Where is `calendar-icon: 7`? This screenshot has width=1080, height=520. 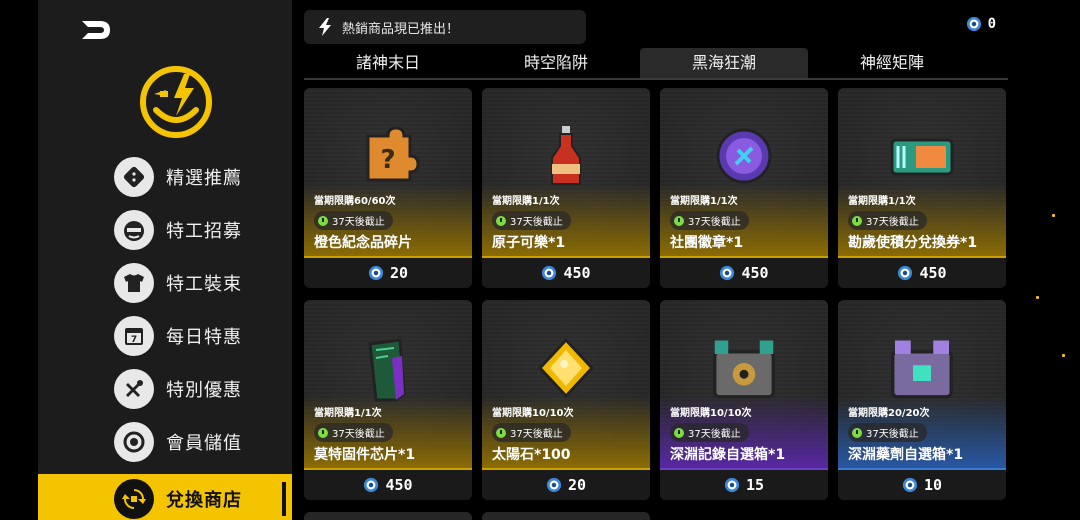 calendar-icon: 7 is located at coordinates (134, 335).